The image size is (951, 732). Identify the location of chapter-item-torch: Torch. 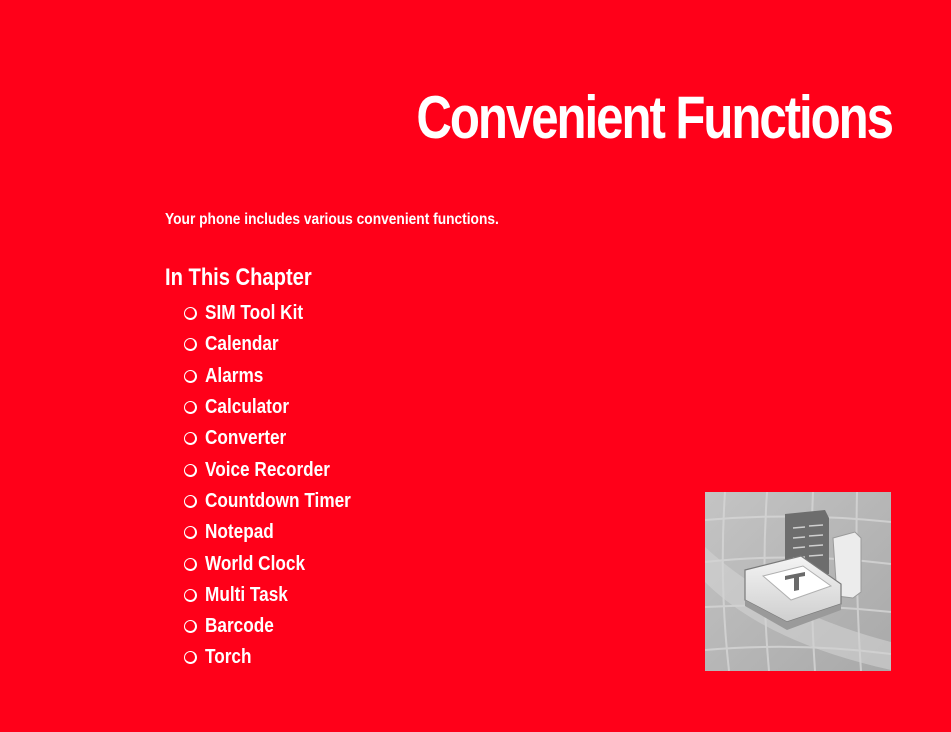
(279, 657).